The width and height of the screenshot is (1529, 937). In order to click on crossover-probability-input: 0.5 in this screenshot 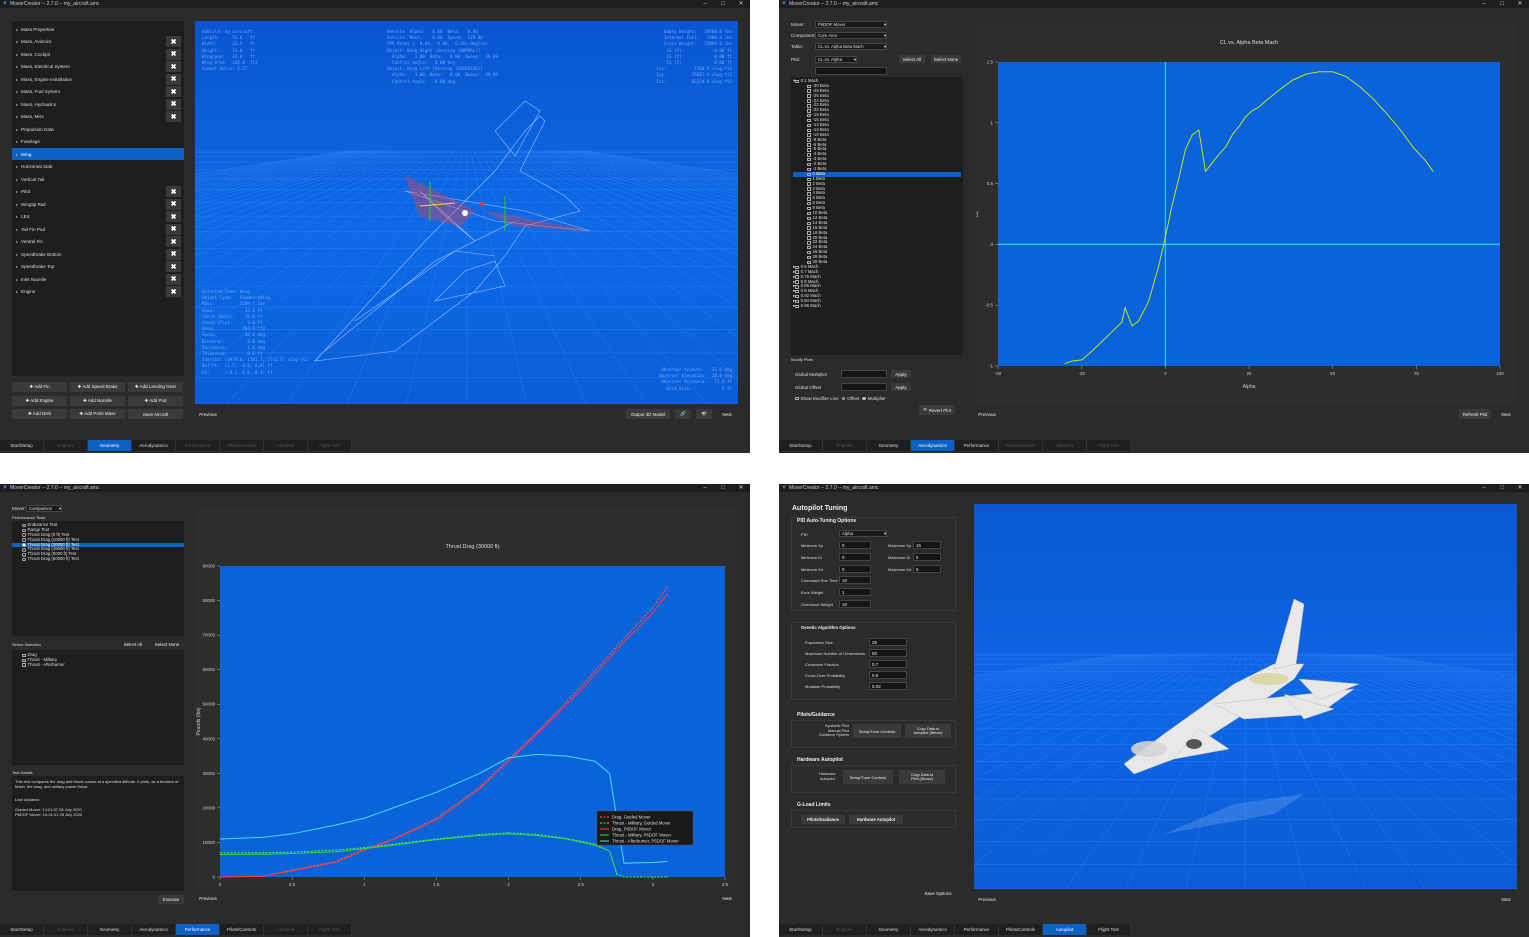, I will do `click(888, 675)`.